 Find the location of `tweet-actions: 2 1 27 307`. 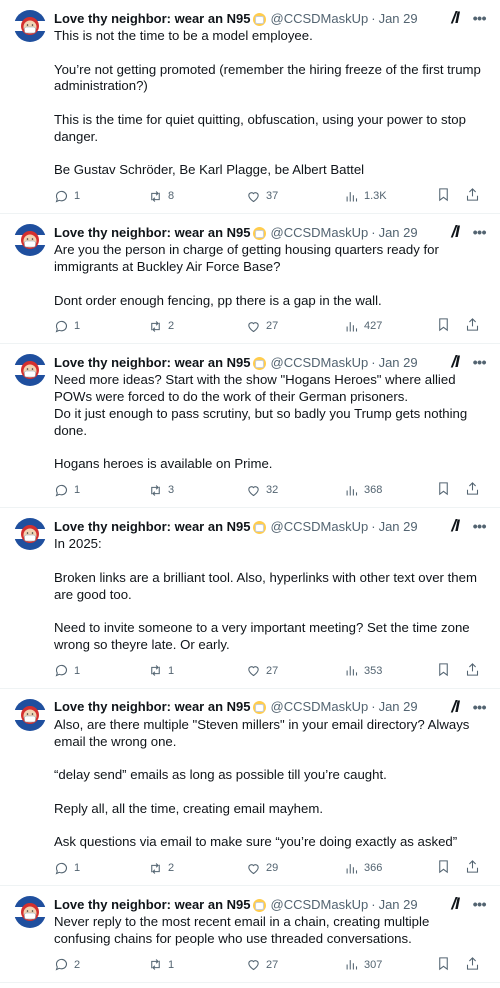

tweet-actions: 2 1 27 307 is located at coordinates (270, 965).